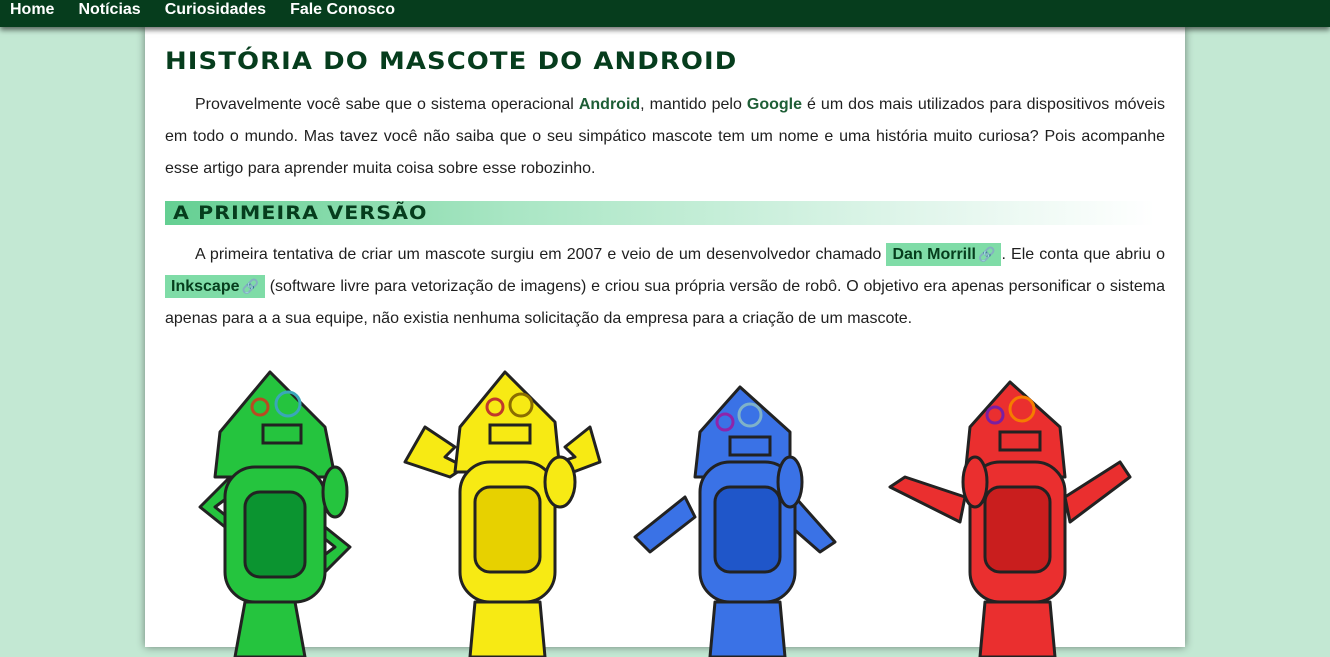 The height and width of the screenshot is (657, 1330). Describe the element at coordinates (609, 104) in the screenshot. I see `android-highlight: Android` at that location.